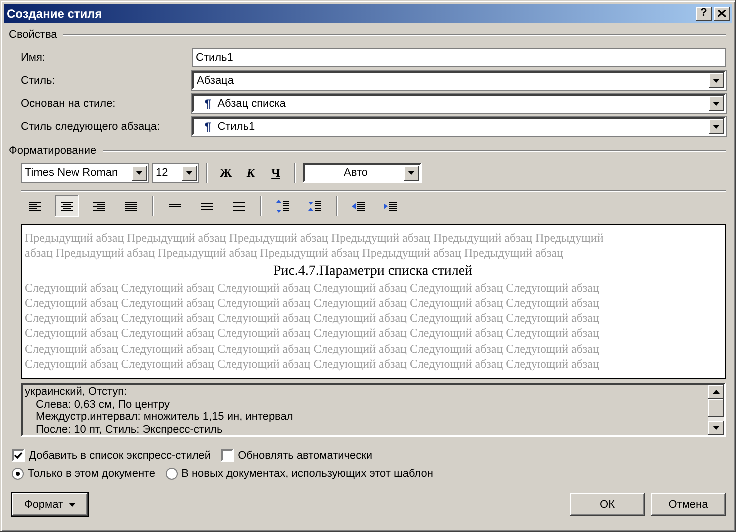 This screenshot has height=532, width=736. I want to click on style-dropdown: ¶ Абзац списка, so click(459, 103).